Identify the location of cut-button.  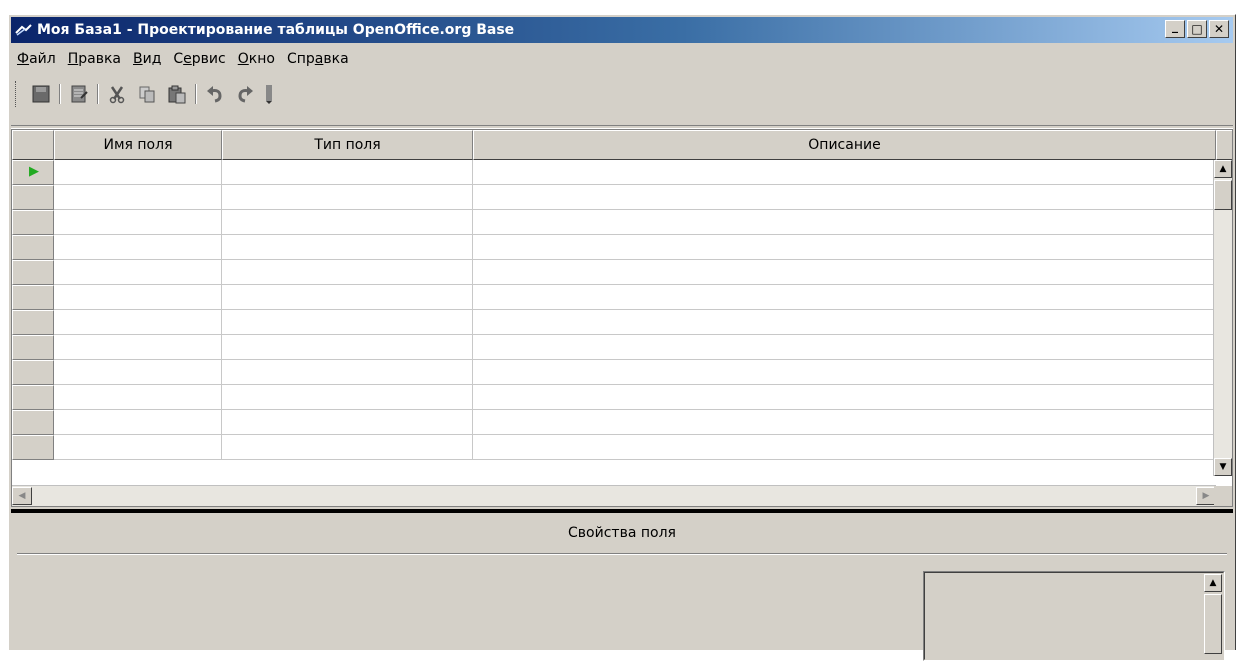
(117, 94).